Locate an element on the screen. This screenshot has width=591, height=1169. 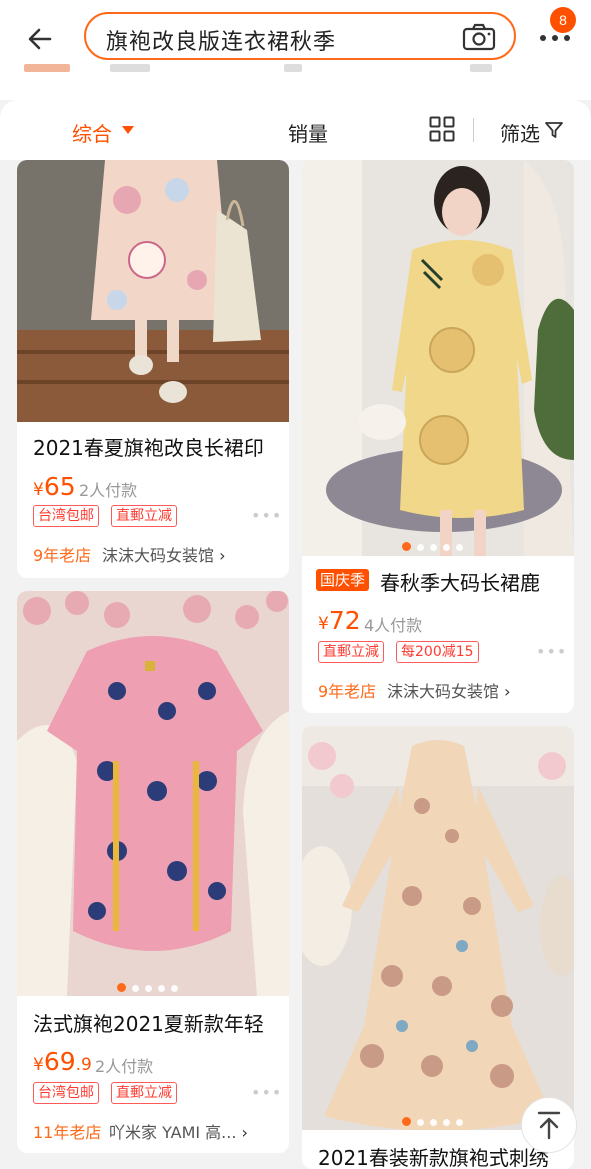
collapsed-tab-strip is located at coordinates (295, 73).